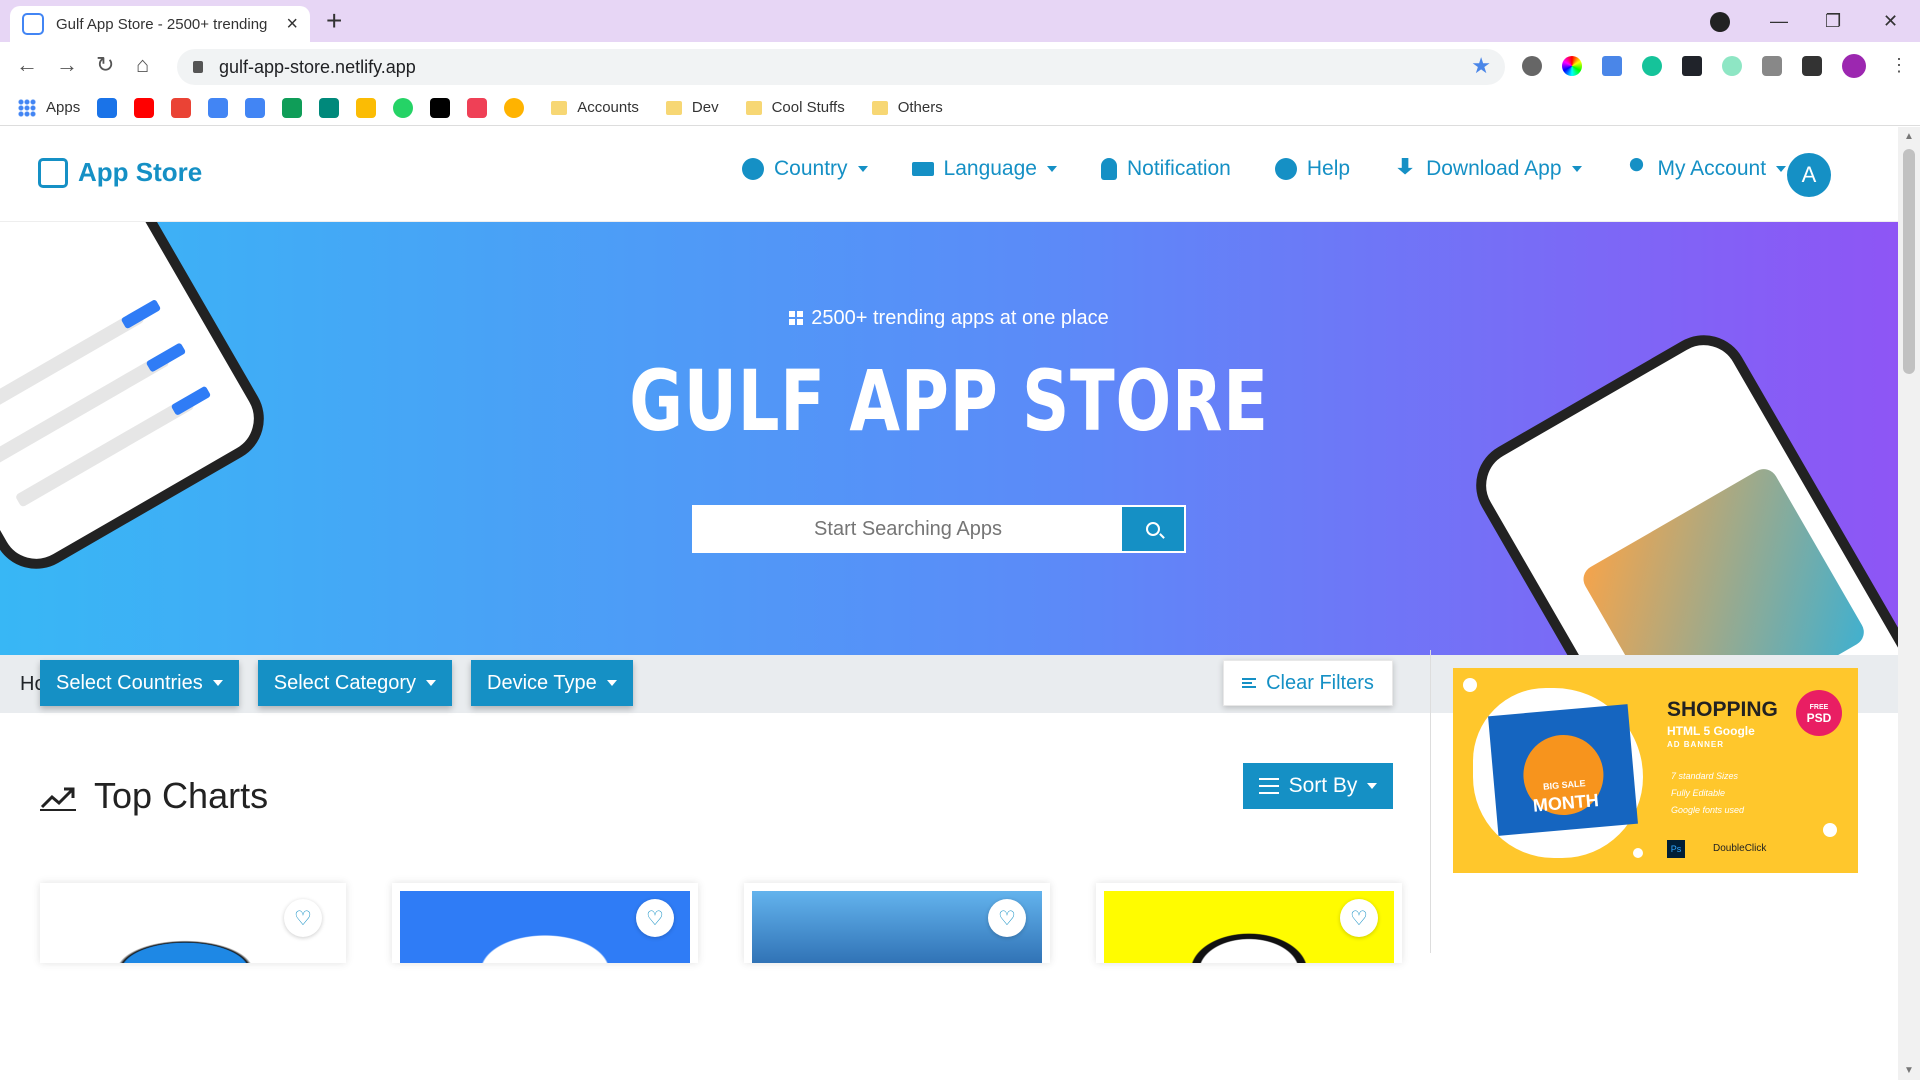 This screenshot has width=1920, height=1080. I want to click on ad-headline: SHOPPING, so click(1722, 709).